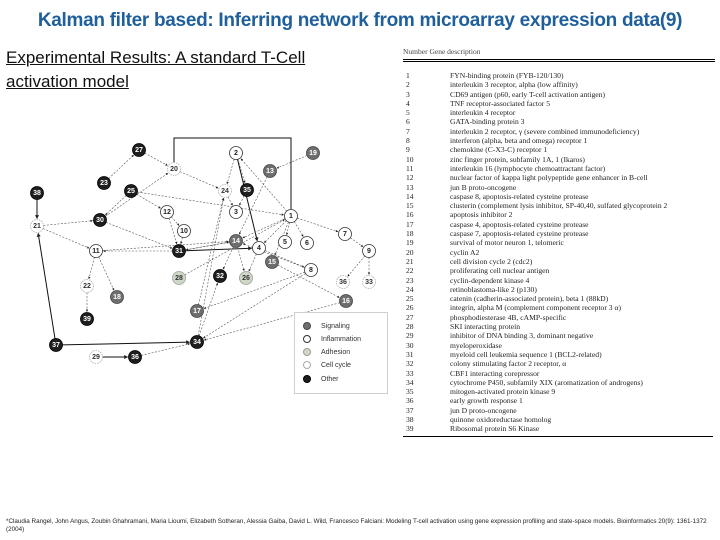 This screenshot has width=720, height=540. Describe the element at coordinates (345, 234) in the screenshot. I see `node-label: 7` at that location.